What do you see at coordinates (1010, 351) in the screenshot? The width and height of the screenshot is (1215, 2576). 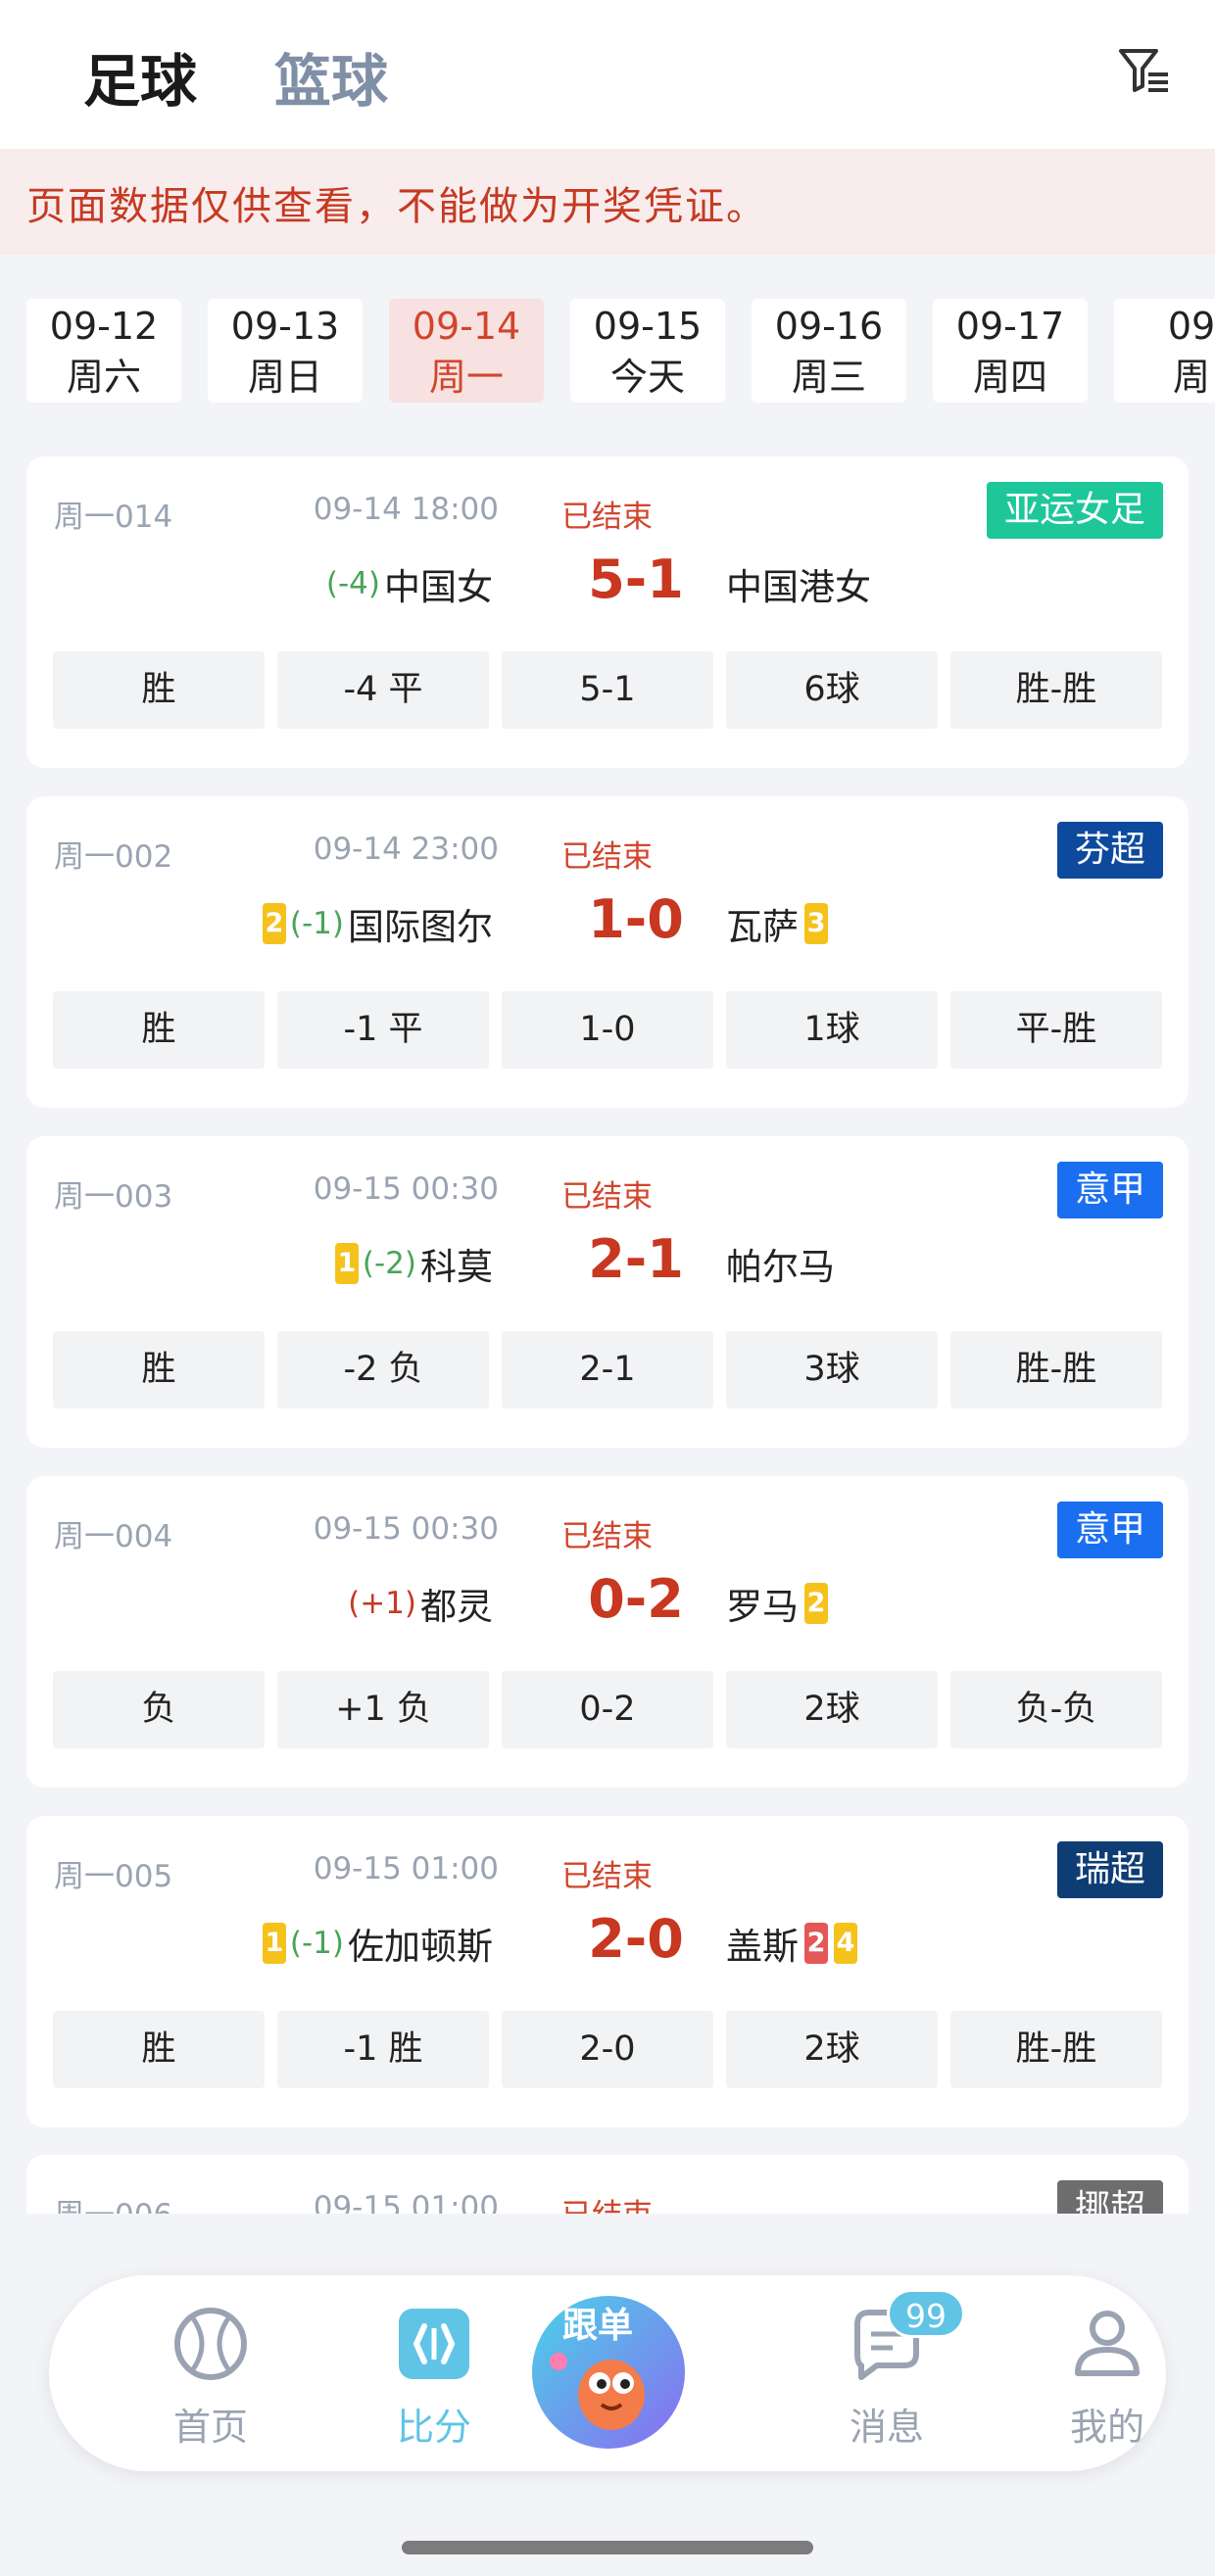 I see `date-item: 09-17 周四` at bounding box center [1010, 351].